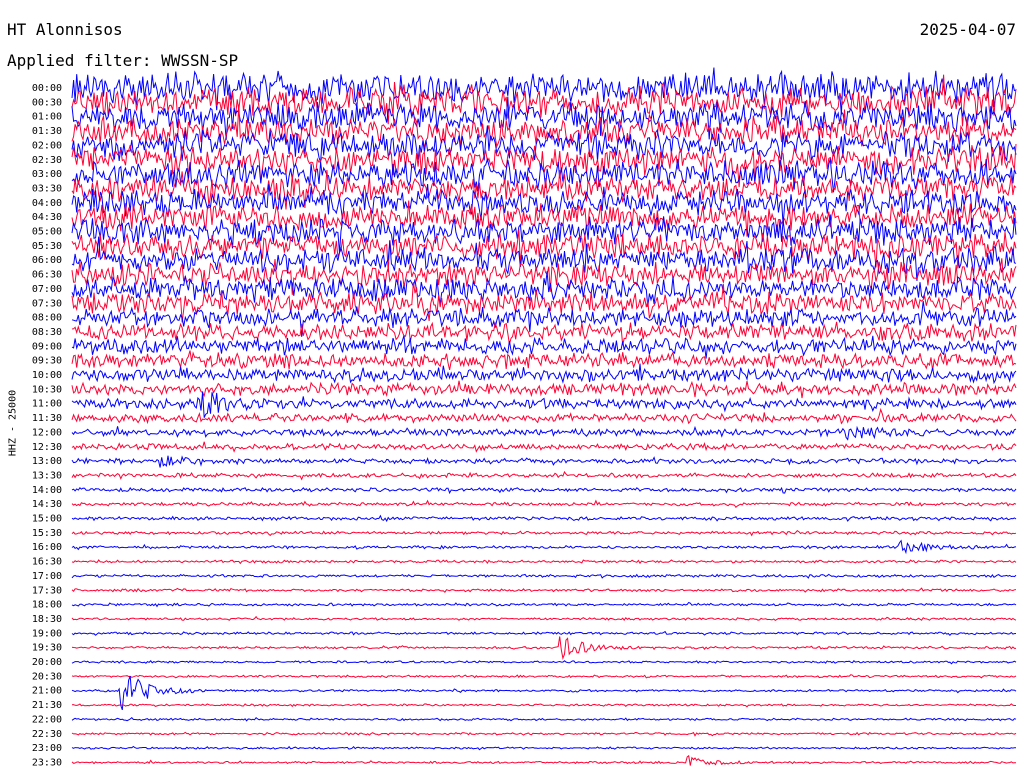  What do you see at coordinates (47, 748) in the screenshot?
I see `time-tick-label: 23:00` at bounding box center [47, 748].